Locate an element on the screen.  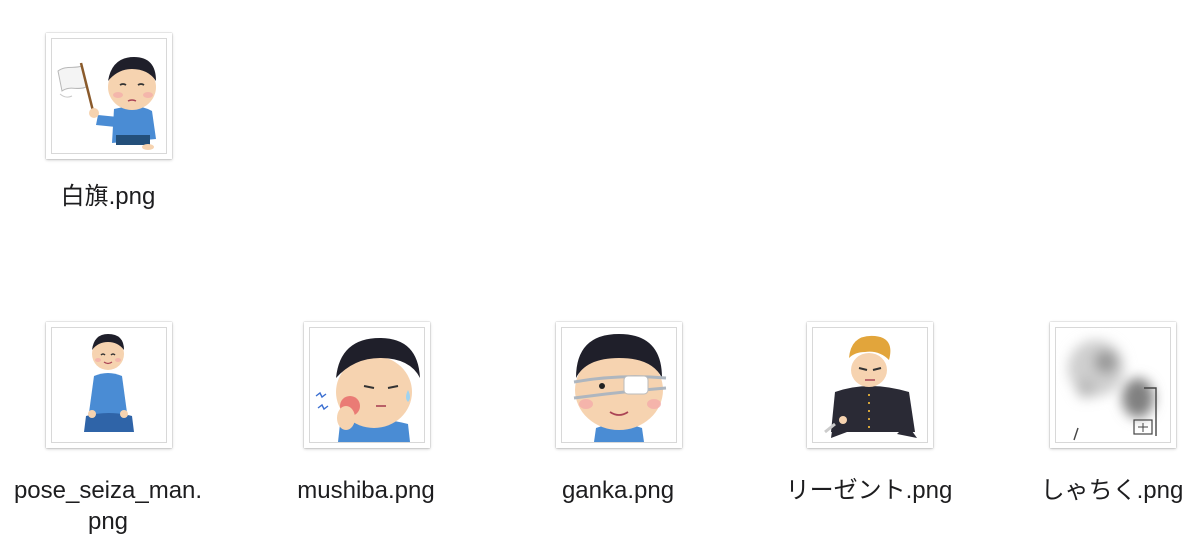
seiza-man-icon is located at coordinates (109, 383).